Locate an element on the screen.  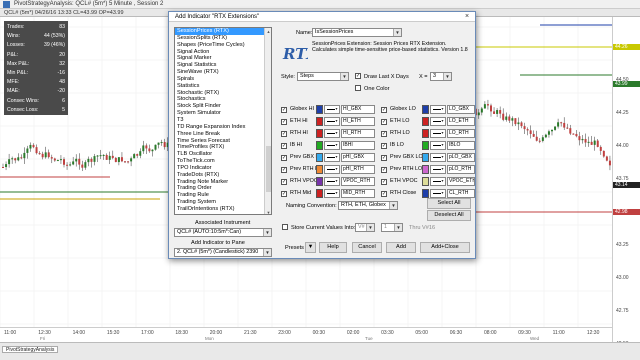
style-select: Steps ▼ is located at coordinates (323, 76).